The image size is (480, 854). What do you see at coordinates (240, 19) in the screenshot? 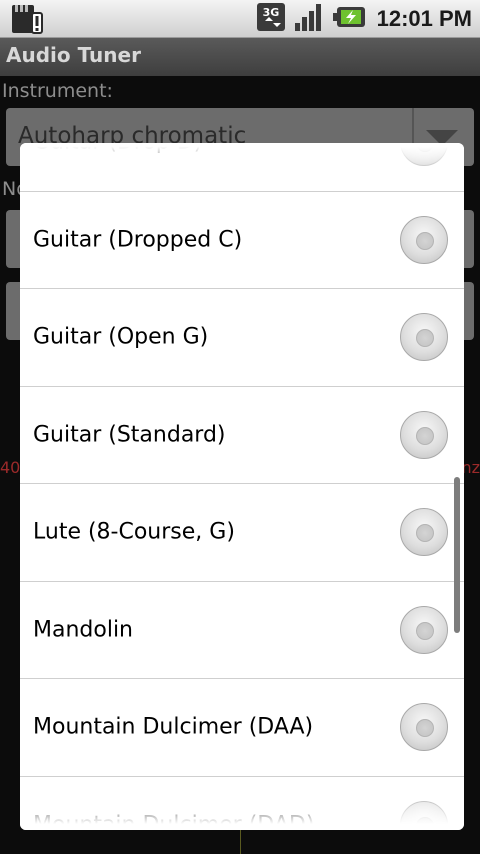
I see `status-bar: 3G 12:01 PM` at bounding box center [240, 19].